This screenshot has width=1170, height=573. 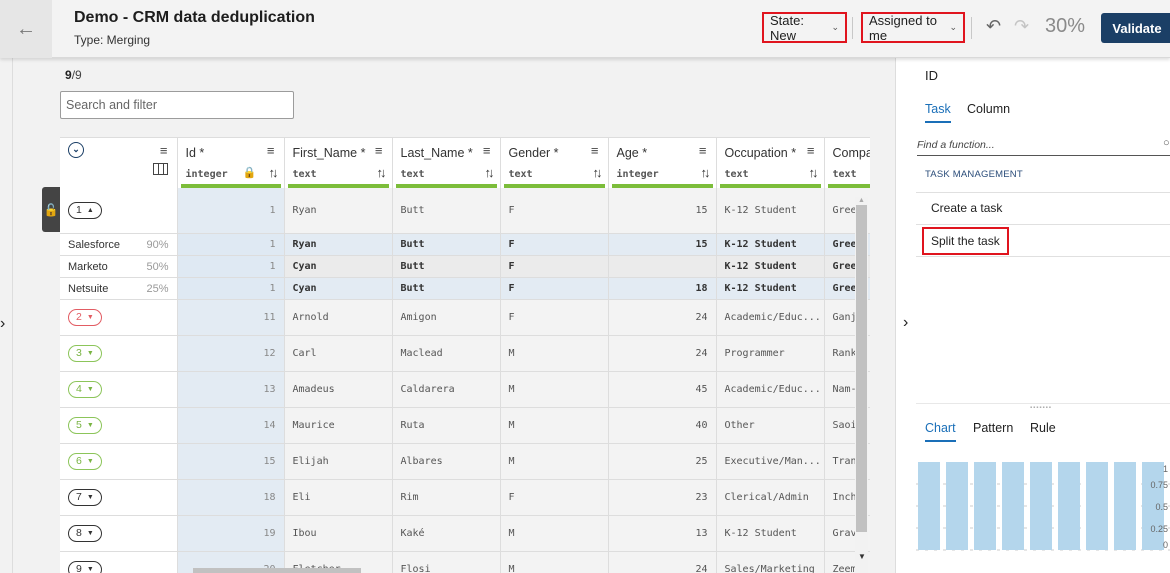 What do you see at coordinates (770, 353) in the screenshot?
I see `grid-cell: Programmer` at bounding box center [770, 353].